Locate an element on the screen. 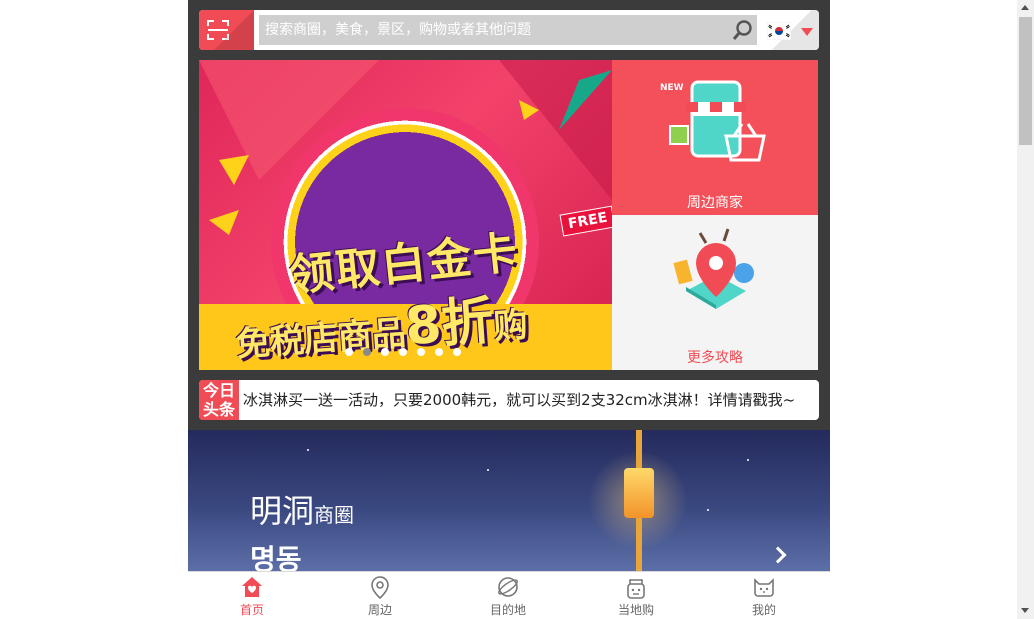 The width and height of the screenshot is (1034, 619). tab-label: 我的 is located at coordinates (763, 610).